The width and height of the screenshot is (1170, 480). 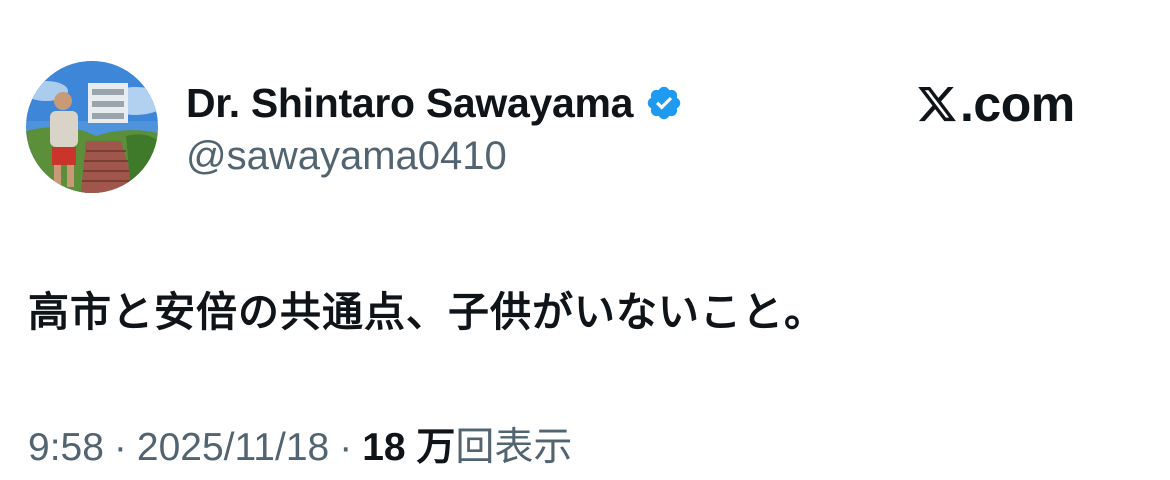 I want to click on brand-watermark: .com, so click(x=995, y=104).